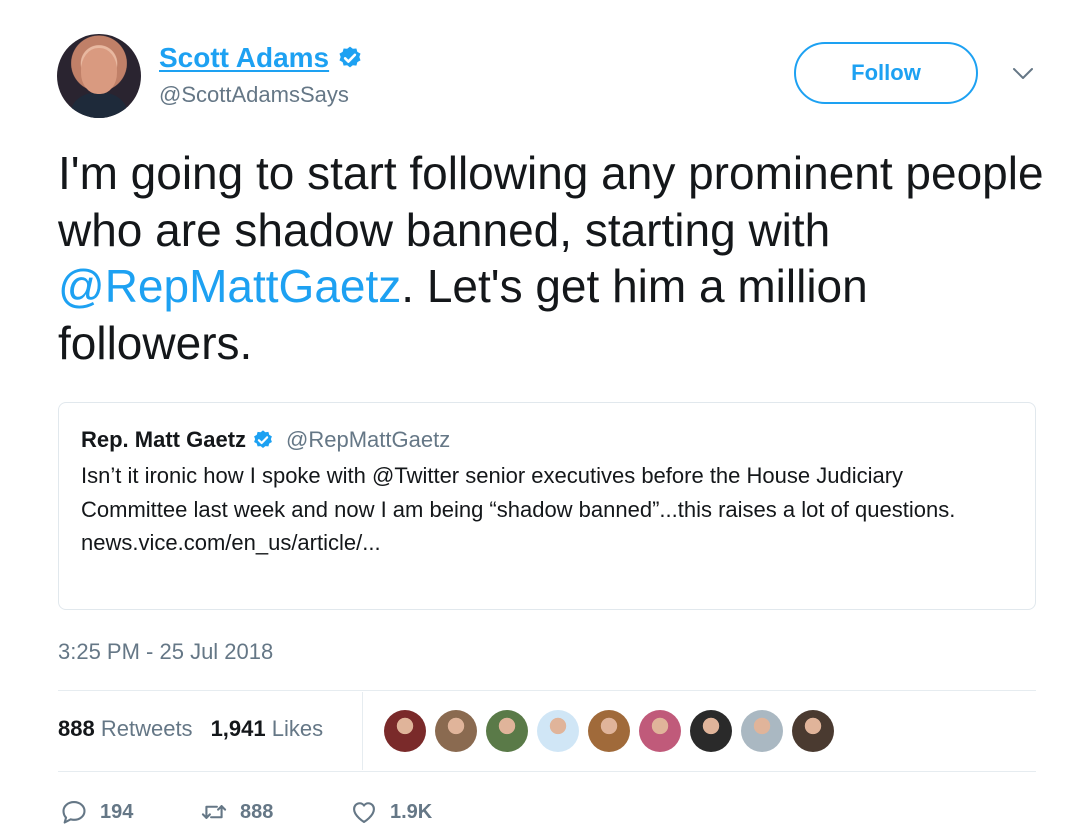  Describe the element at coordinates (275, 812) in the screenshot. I see `retweet-button: 888` at that location.